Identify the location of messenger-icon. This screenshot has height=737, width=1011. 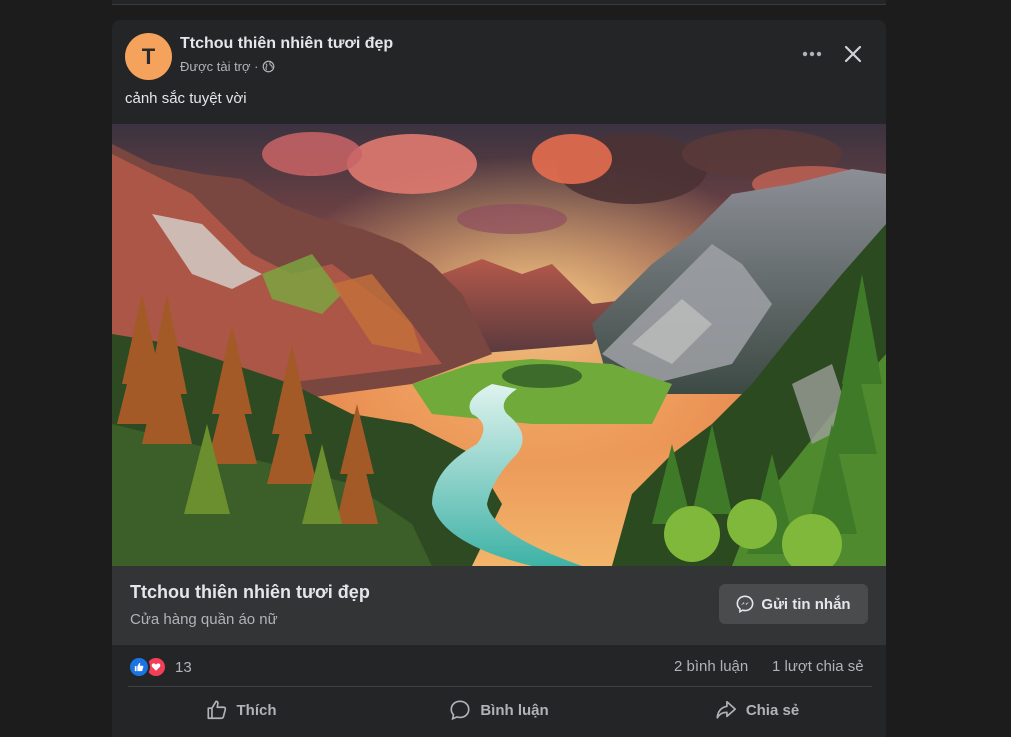
(745, 604).